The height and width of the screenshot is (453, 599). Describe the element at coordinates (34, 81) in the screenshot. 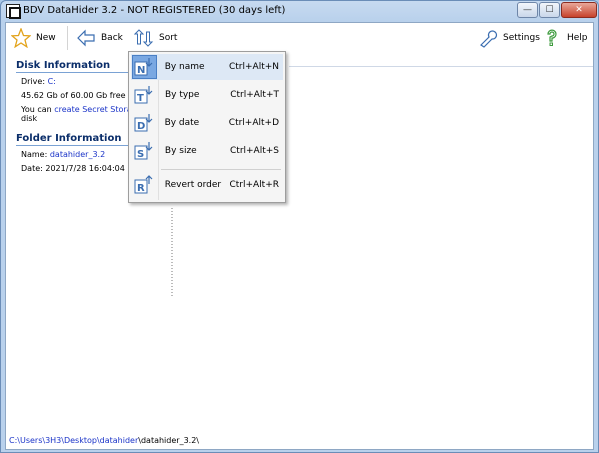

I see `drive-prefix: Drive:` at that location.